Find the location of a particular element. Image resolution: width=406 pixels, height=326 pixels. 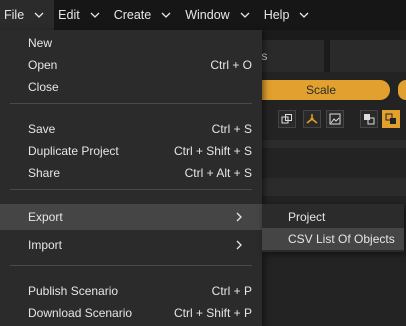

scale-button: Scale is located at coordinates (321, 90).